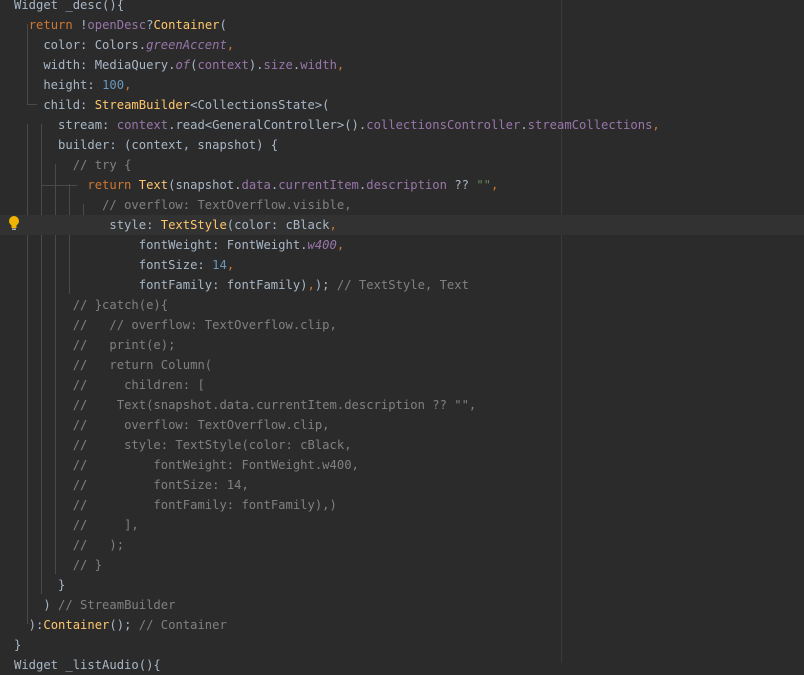 The height and width of the screenshot is (675, 804). Describe the element at coordinates (318, 185) in the screenshot. I see `code-token: currentItem` at that location.